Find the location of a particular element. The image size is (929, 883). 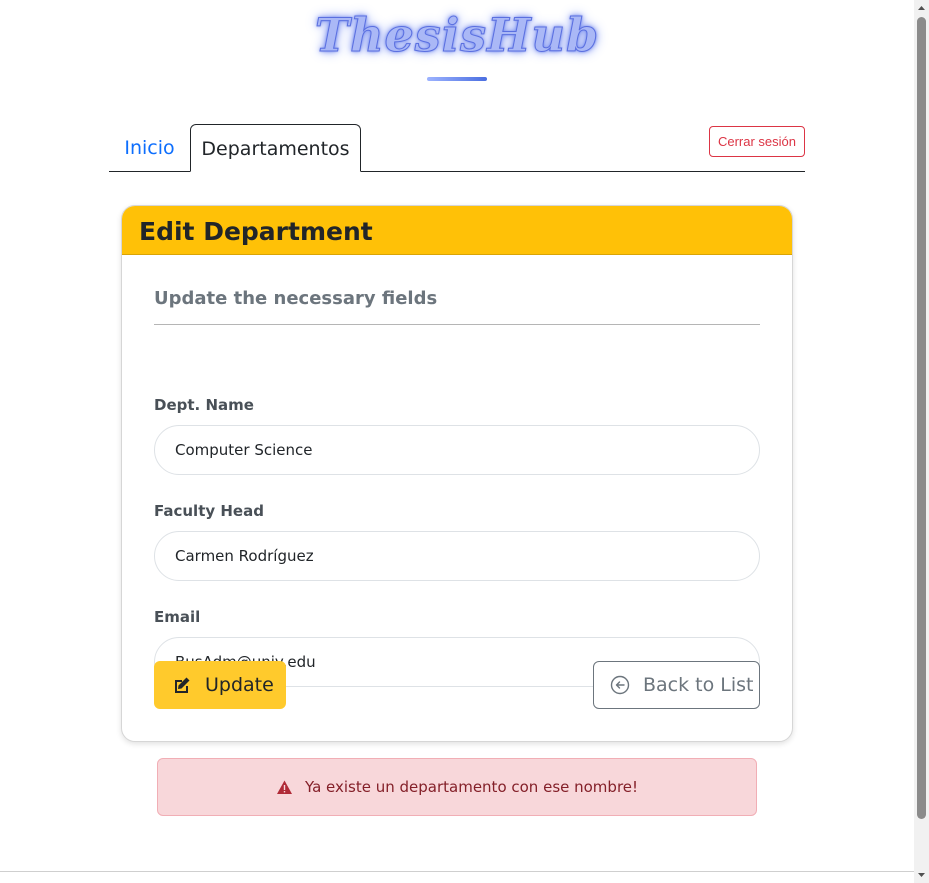

logout-button: Cerrar sesión is located at coordinates (756, 141).